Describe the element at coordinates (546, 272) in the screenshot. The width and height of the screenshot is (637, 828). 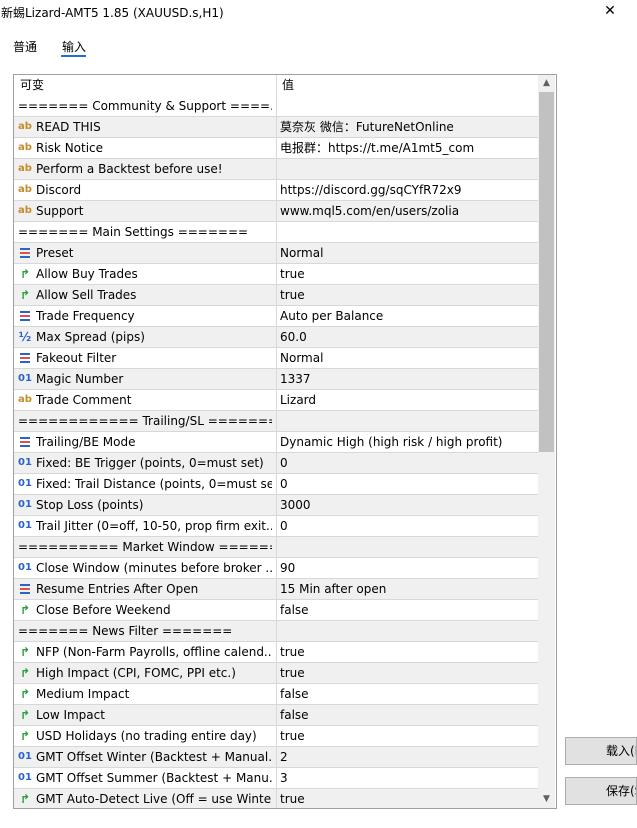
I see `scroll-thumb` at that location.